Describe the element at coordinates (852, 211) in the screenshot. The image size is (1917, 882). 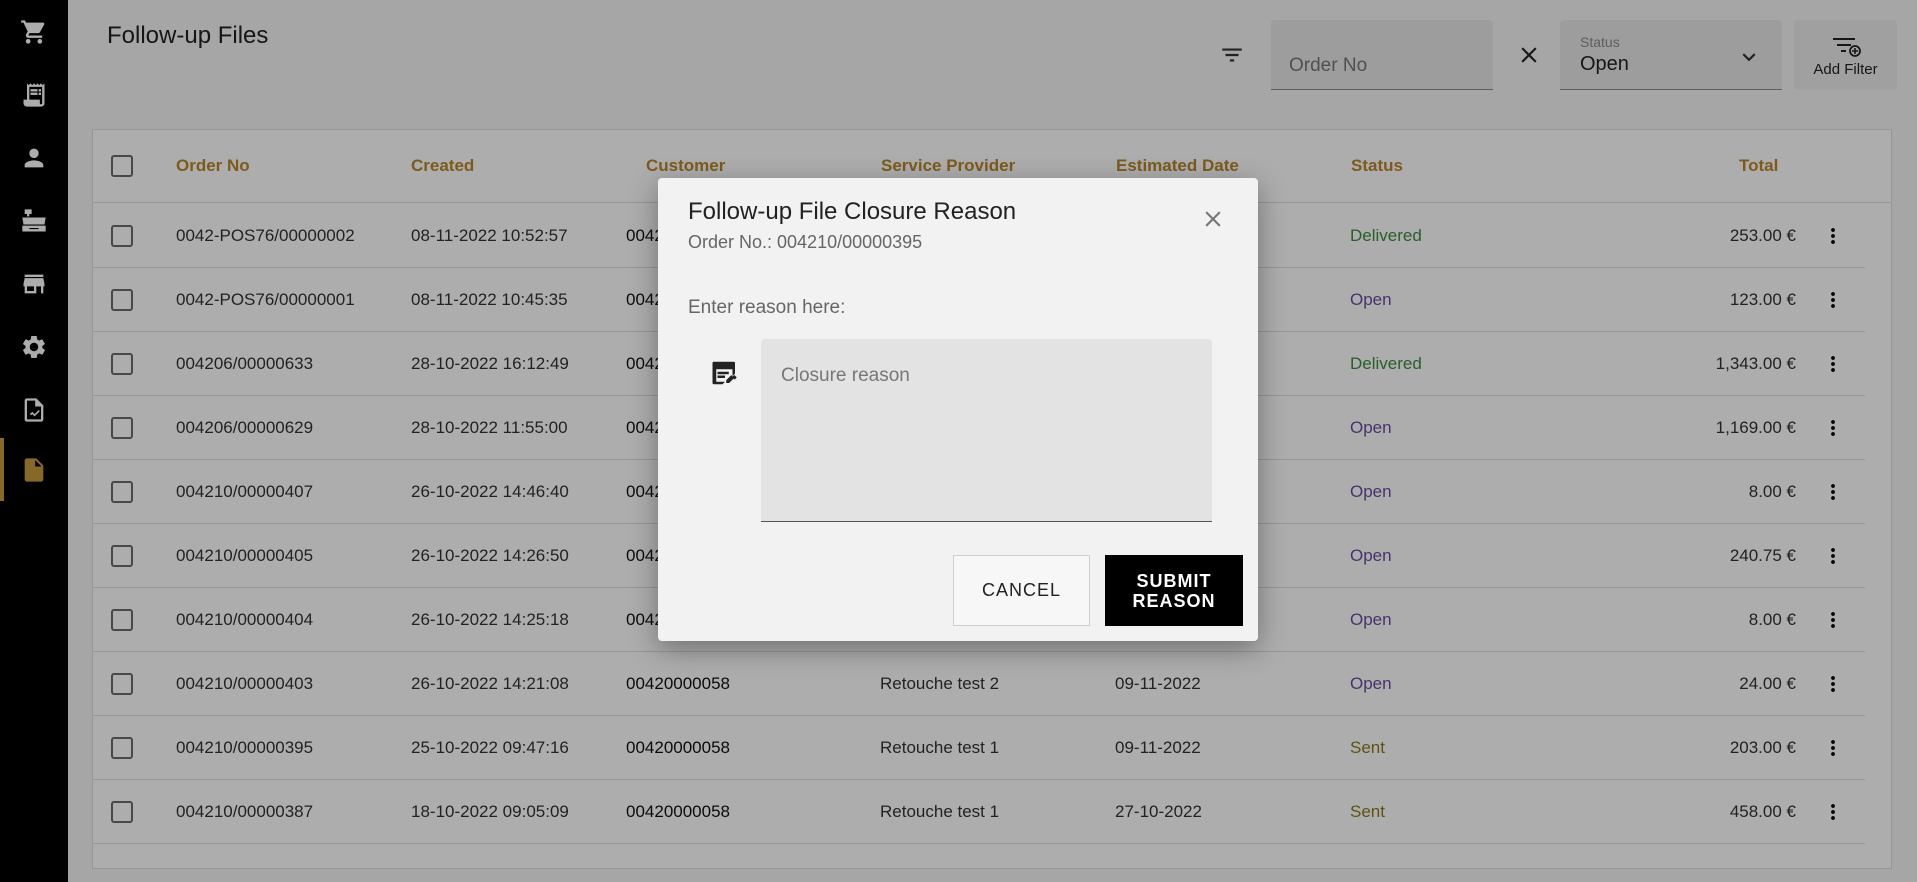
I see `dialog-title: Follow-up File Closure Reason` at that location.